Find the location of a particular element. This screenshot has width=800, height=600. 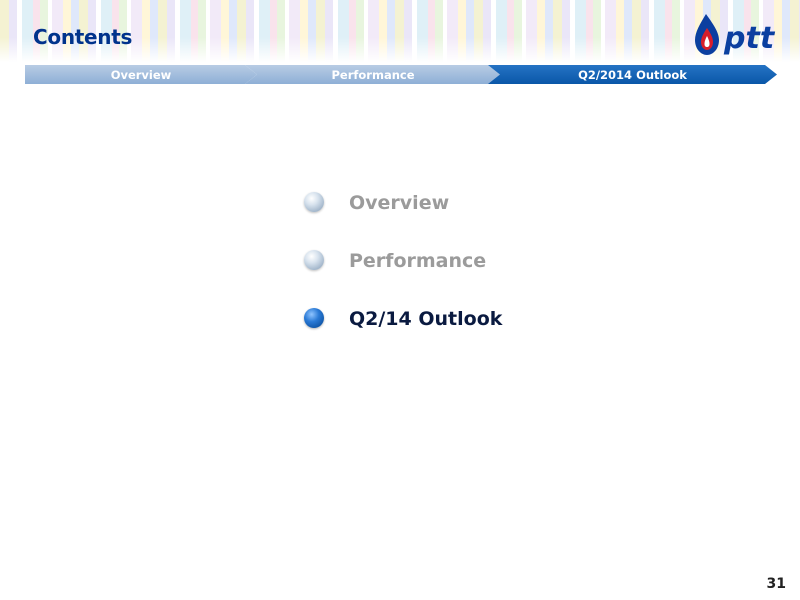

ptt-logo: ptt is located at coordinates (737, 34).